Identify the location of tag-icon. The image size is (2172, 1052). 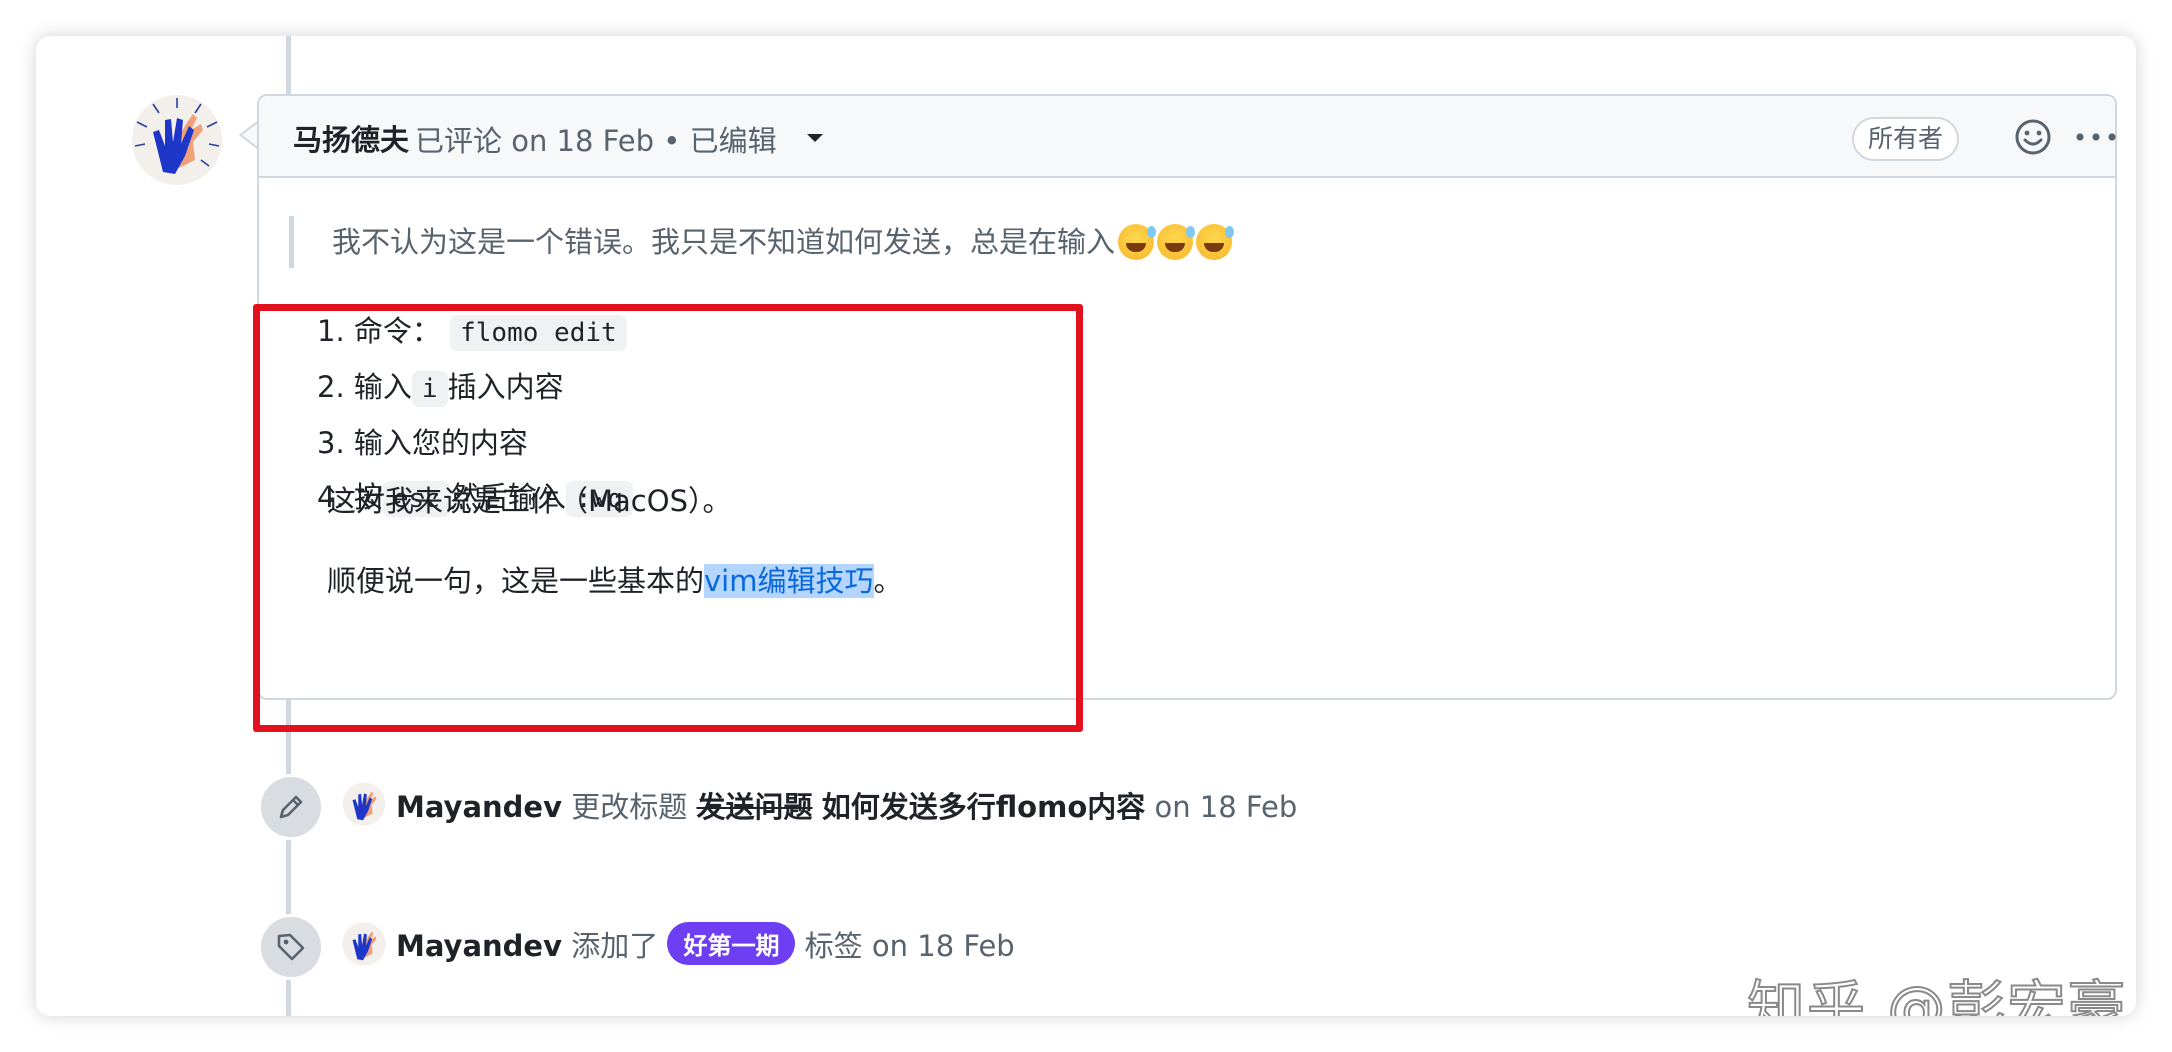
(291, 947).